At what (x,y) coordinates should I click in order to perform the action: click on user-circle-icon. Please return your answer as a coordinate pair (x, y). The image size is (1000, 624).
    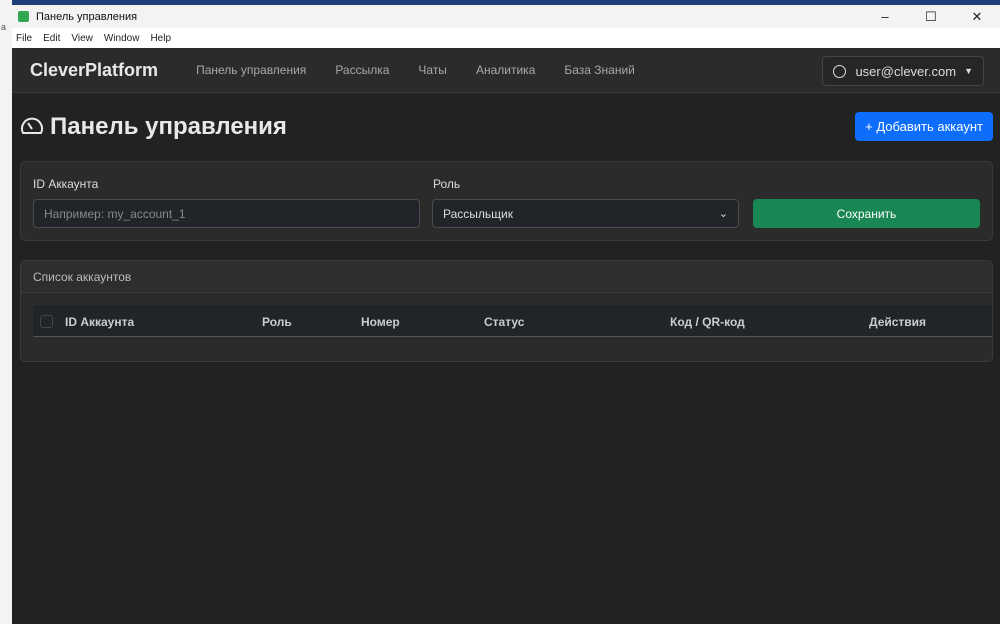
    Looking at the image, I should click on (840, 71).